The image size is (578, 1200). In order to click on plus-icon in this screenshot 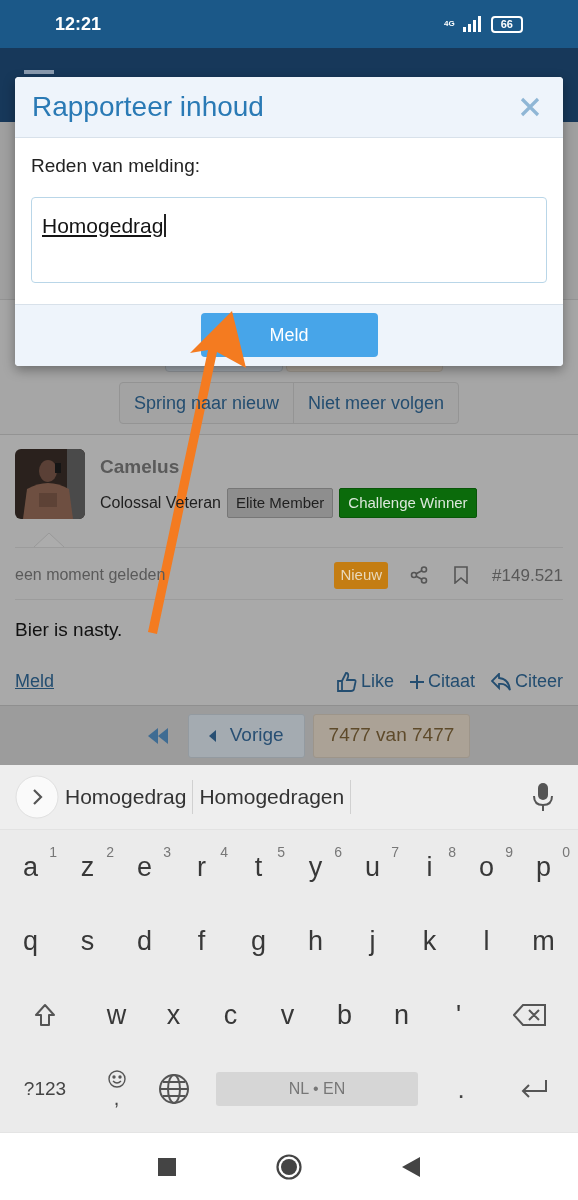, I will do `click(416, 681)`.